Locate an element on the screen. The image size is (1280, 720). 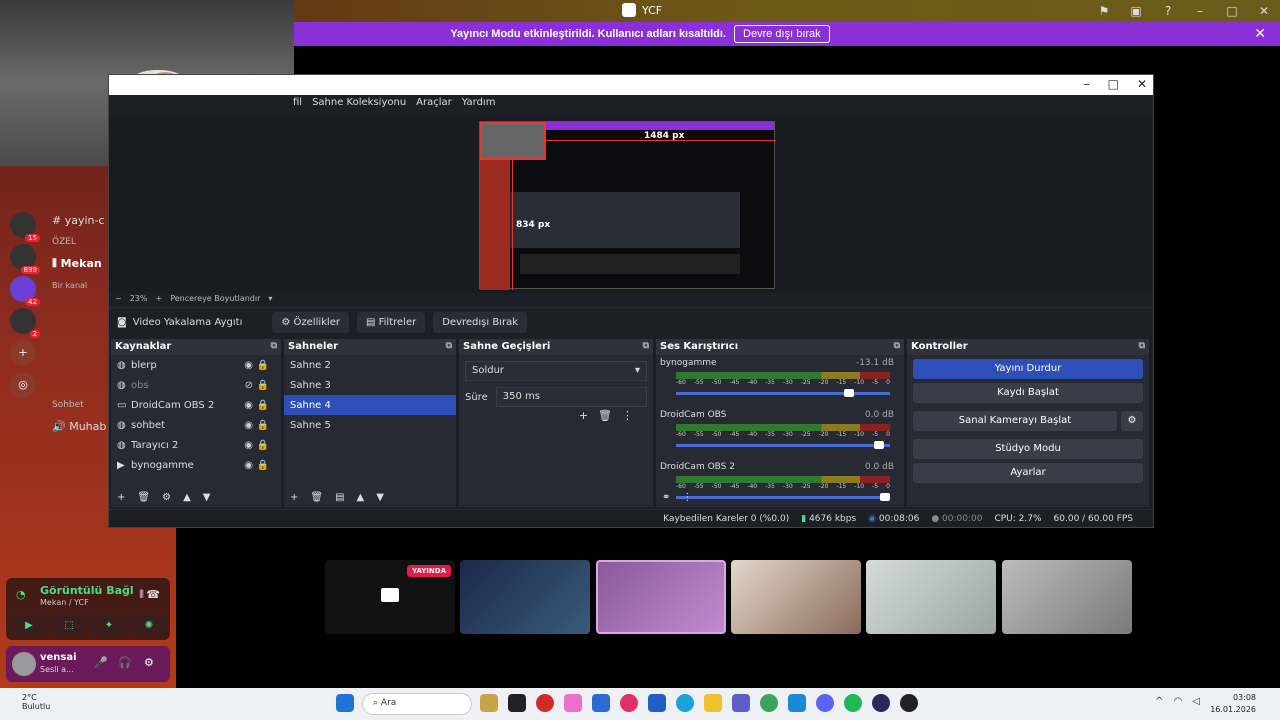
menu-help: Yardım is located at coordinates (479, 102).